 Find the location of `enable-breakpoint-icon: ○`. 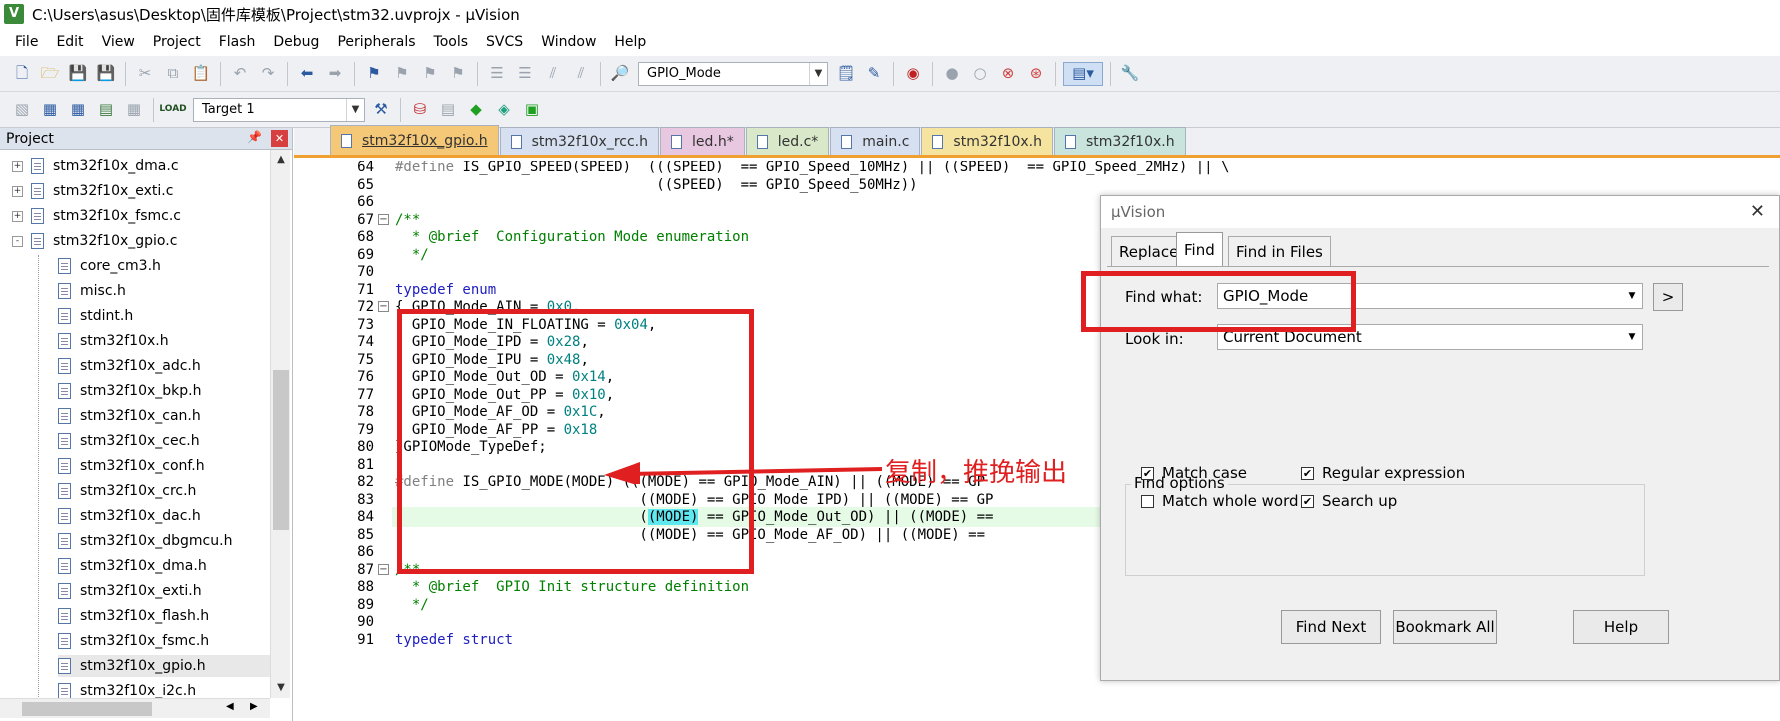

enable-breakpoint-icon: ○ is located at coordinates (980, 74).